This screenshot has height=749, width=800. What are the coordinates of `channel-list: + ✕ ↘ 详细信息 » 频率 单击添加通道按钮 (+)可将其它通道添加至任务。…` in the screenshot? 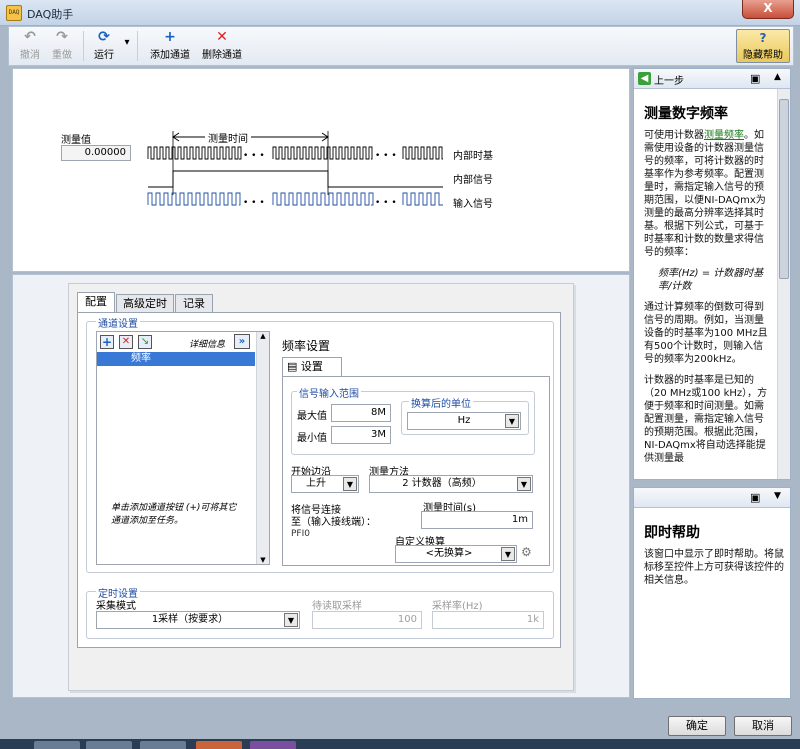 It's located at (183, 448).